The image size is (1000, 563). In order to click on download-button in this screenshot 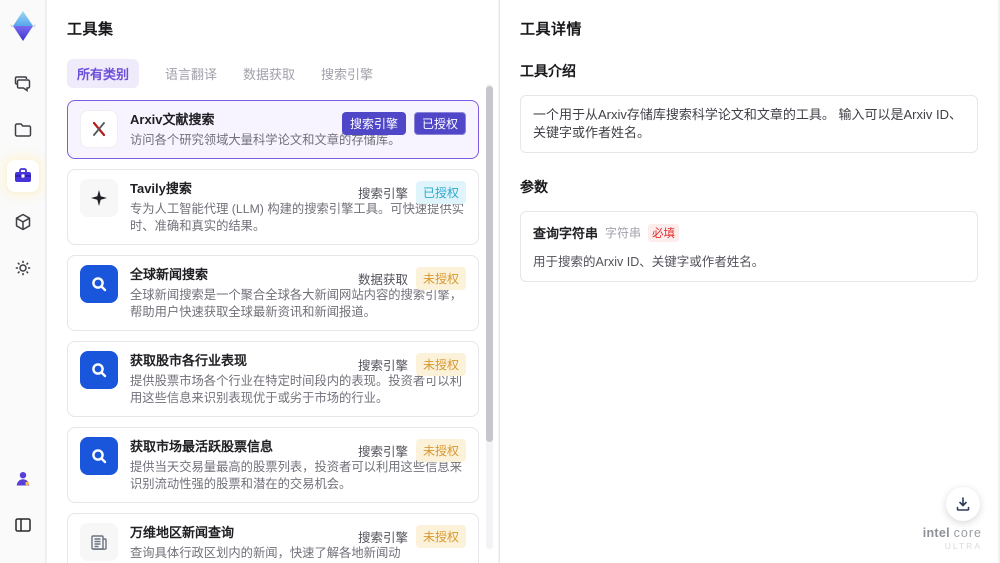, I will do `click(963, 504)`.